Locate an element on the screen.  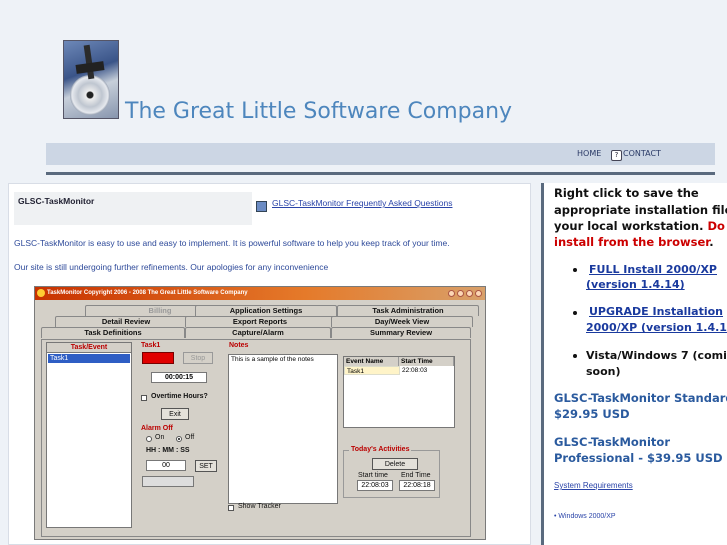
list-item: Task1 is located at coordinates (89, 358).